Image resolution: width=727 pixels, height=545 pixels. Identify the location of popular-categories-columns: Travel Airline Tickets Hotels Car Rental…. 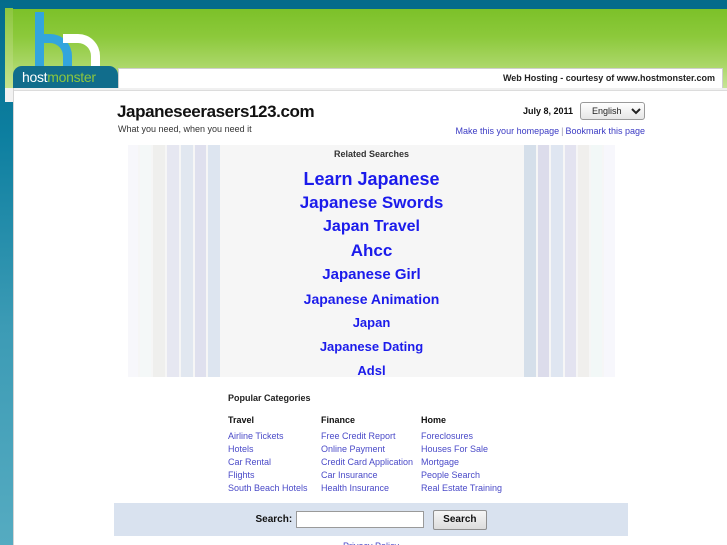
(438, 455).